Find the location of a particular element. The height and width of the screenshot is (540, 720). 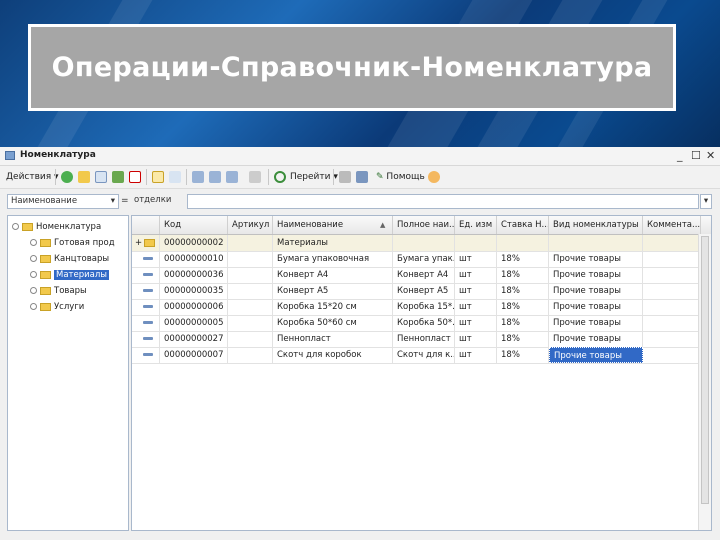

delete-icon is located at coordinates (135, 177).